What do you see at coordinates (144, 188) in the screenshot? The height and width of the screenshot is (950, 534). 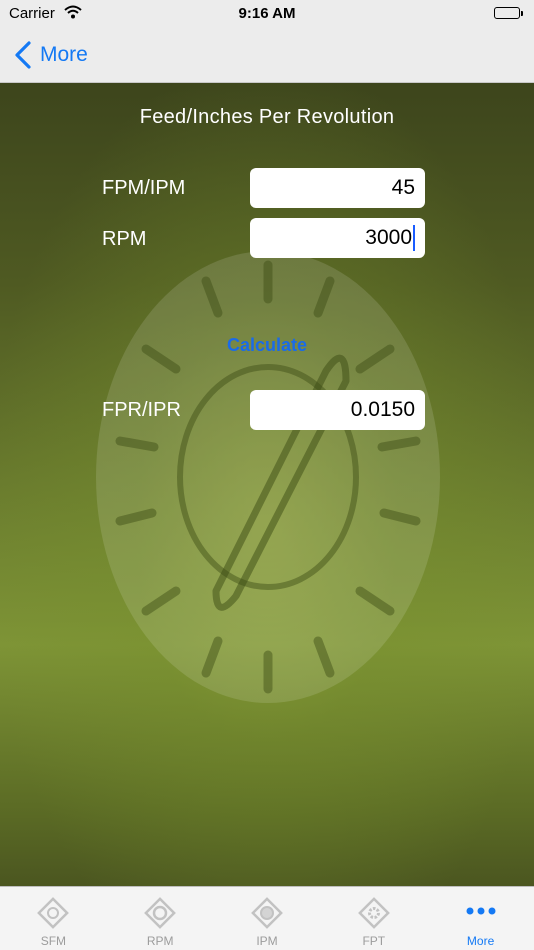 I see `fpm-ipm-label: FPM/IPM` at bounding box center [144, 188].